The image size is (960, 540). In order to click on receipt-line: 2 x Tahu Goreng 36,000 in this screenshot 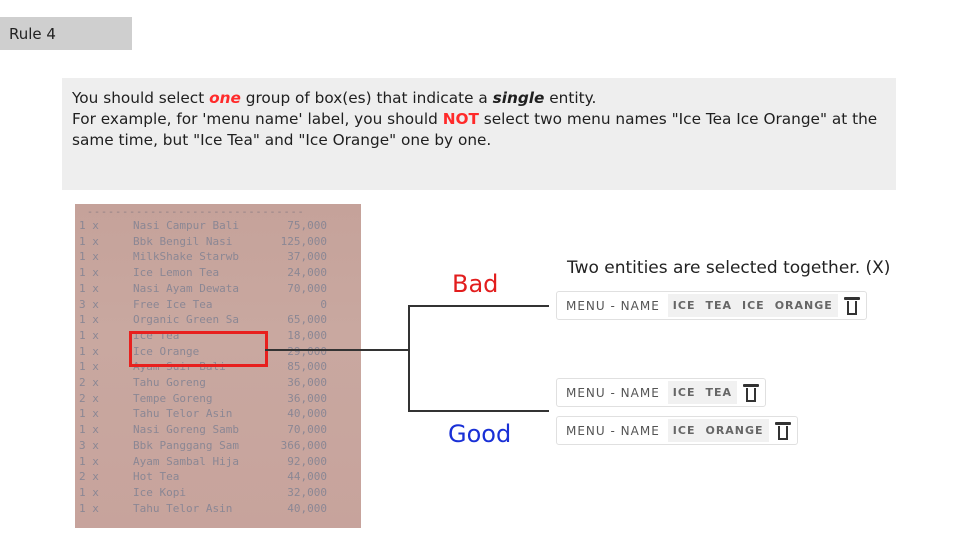, I will do `click(218, 383)`.